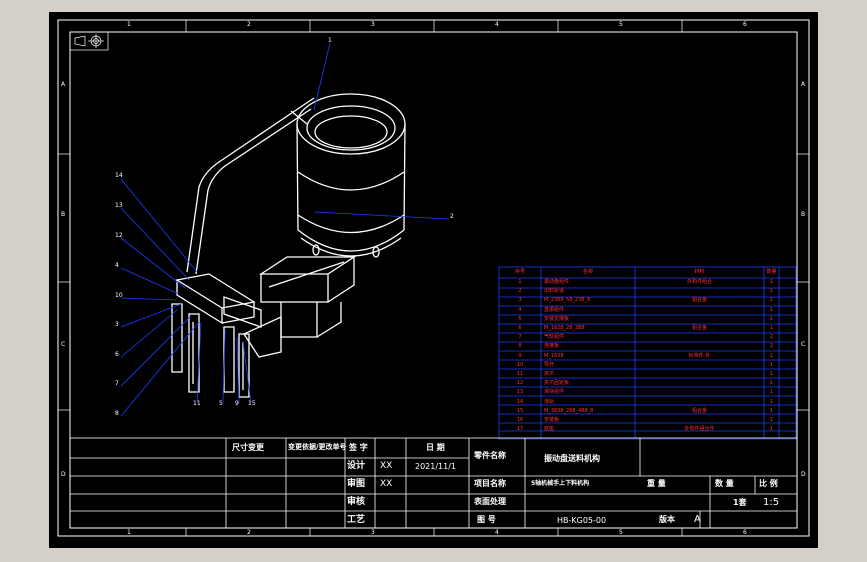  Describe the element at coordinates (557, 318) in the screenshot. I see `bom-cell-name: 安装支撑板` at that location.